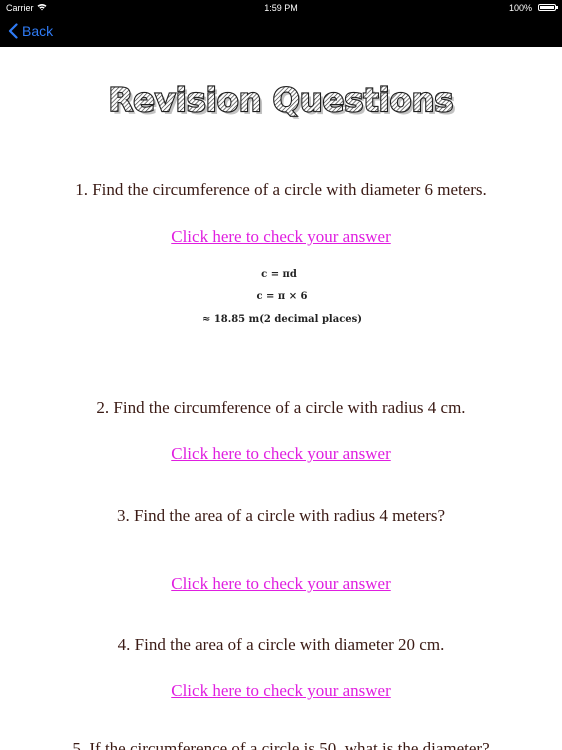  I want to click on answer-working-line-3: ≈ 18.85 m(2 decimal places), so click(282, 319).